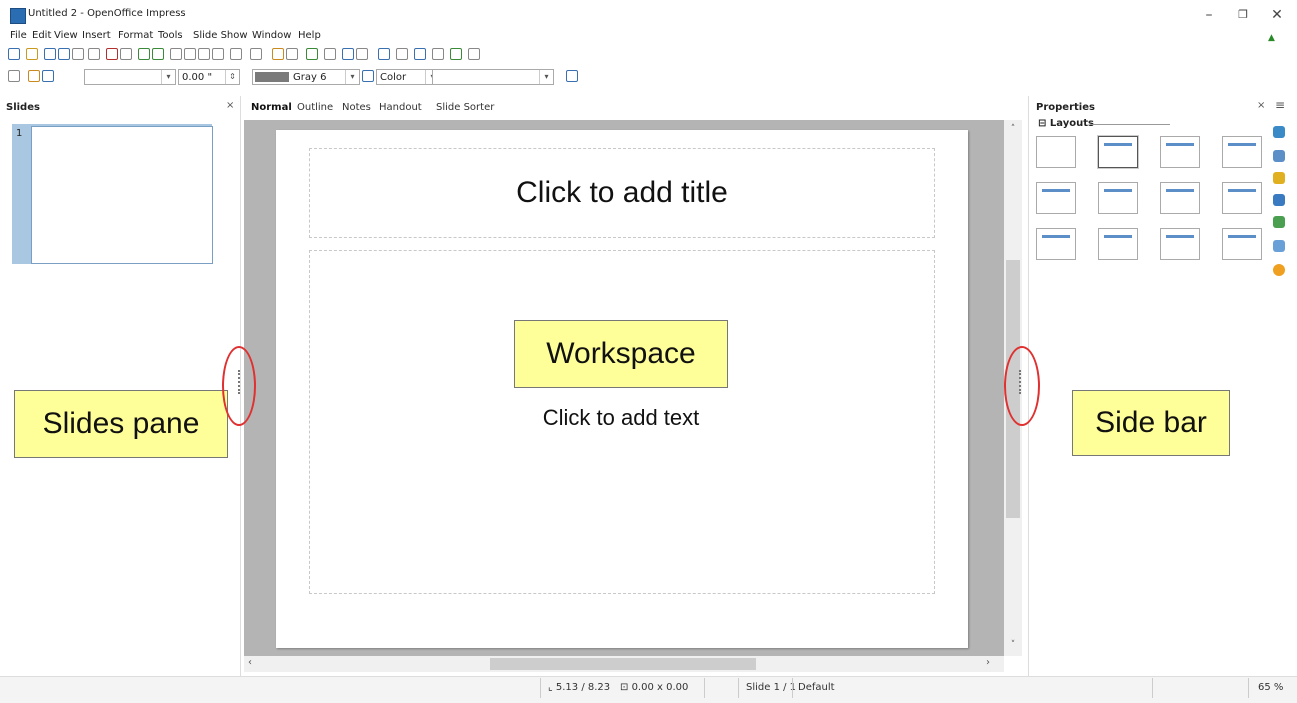  I want to click on spin-icon: ⇕, so click(232, 77).